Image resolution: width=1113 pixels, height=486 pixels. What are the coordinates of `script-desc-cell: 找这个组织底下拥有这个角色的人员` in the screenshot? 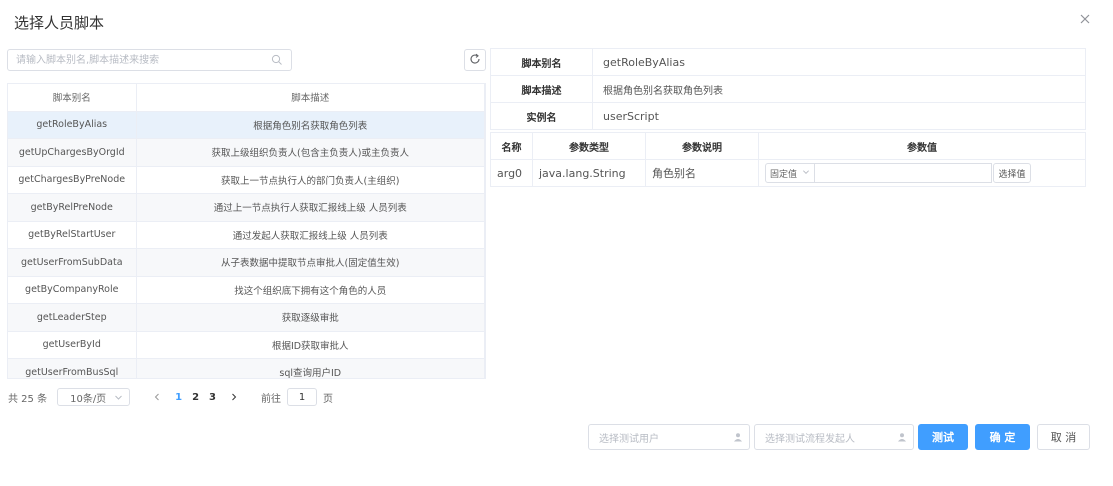 It's located at (310, 290).